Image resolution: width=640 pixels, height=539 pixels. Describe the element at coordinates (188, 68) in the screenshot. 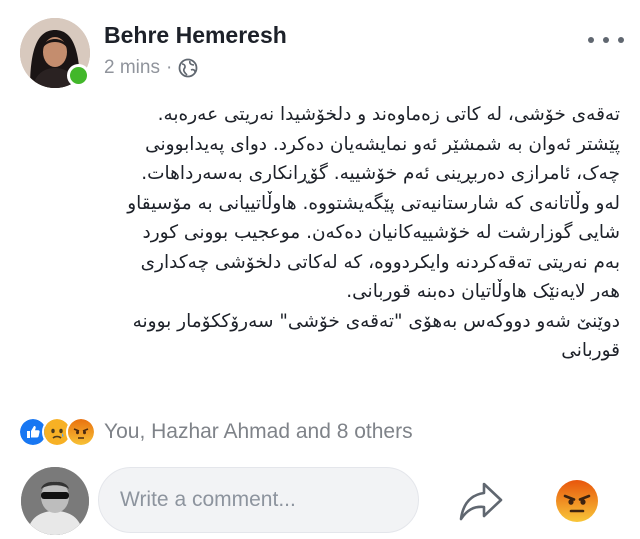

I see `globe-icon` at that location.